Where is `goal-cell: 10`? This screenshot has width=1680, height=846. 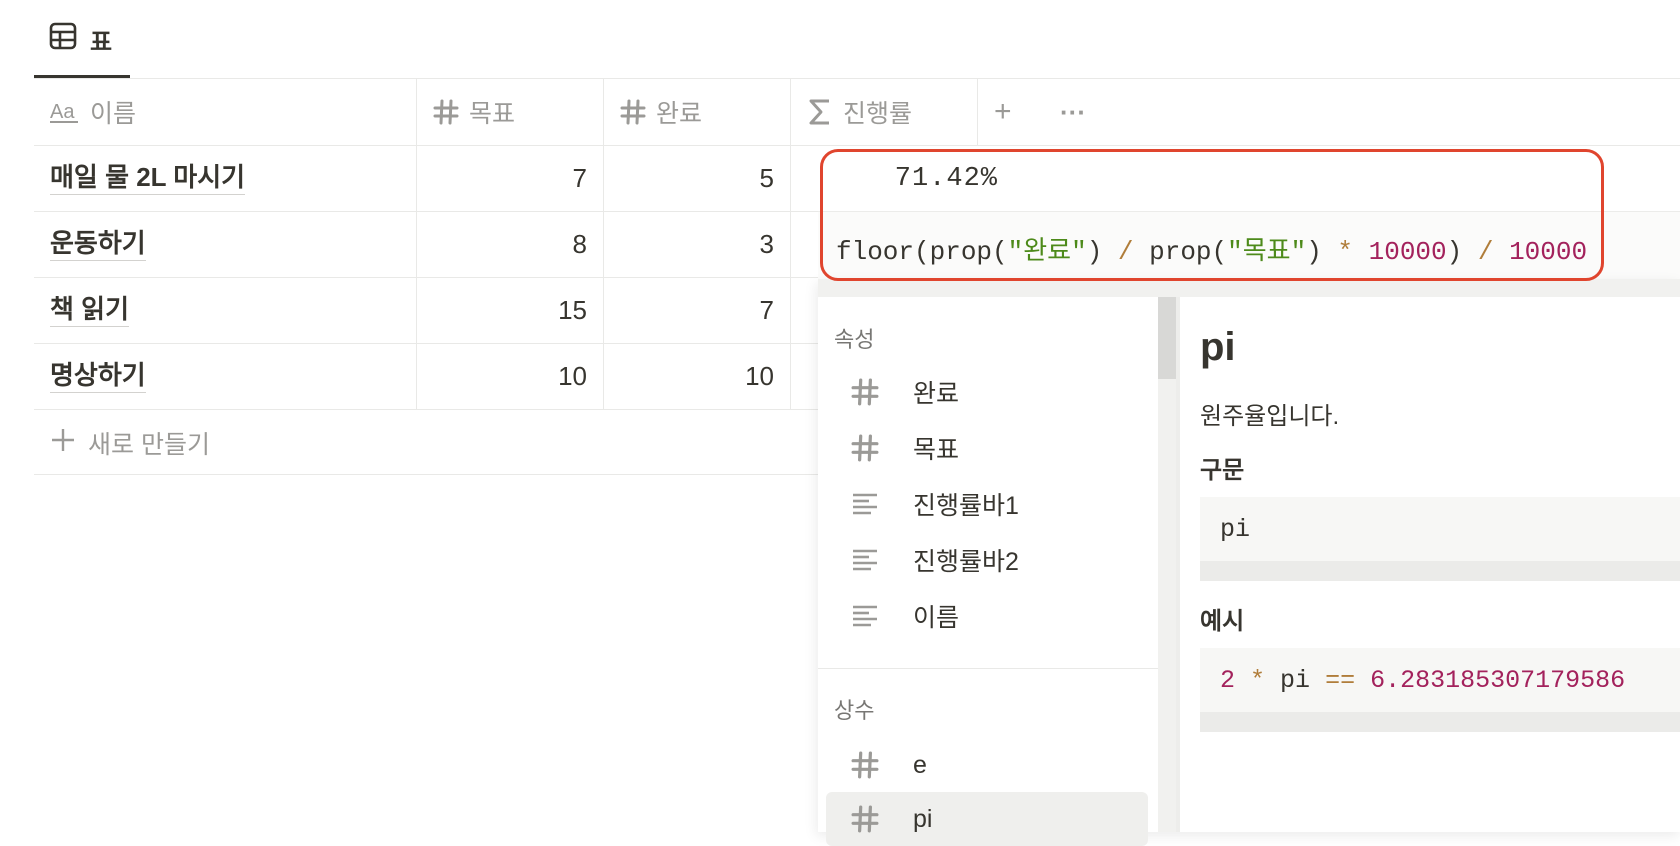
goal-cell: 10 is located at coordinates (510, 376).